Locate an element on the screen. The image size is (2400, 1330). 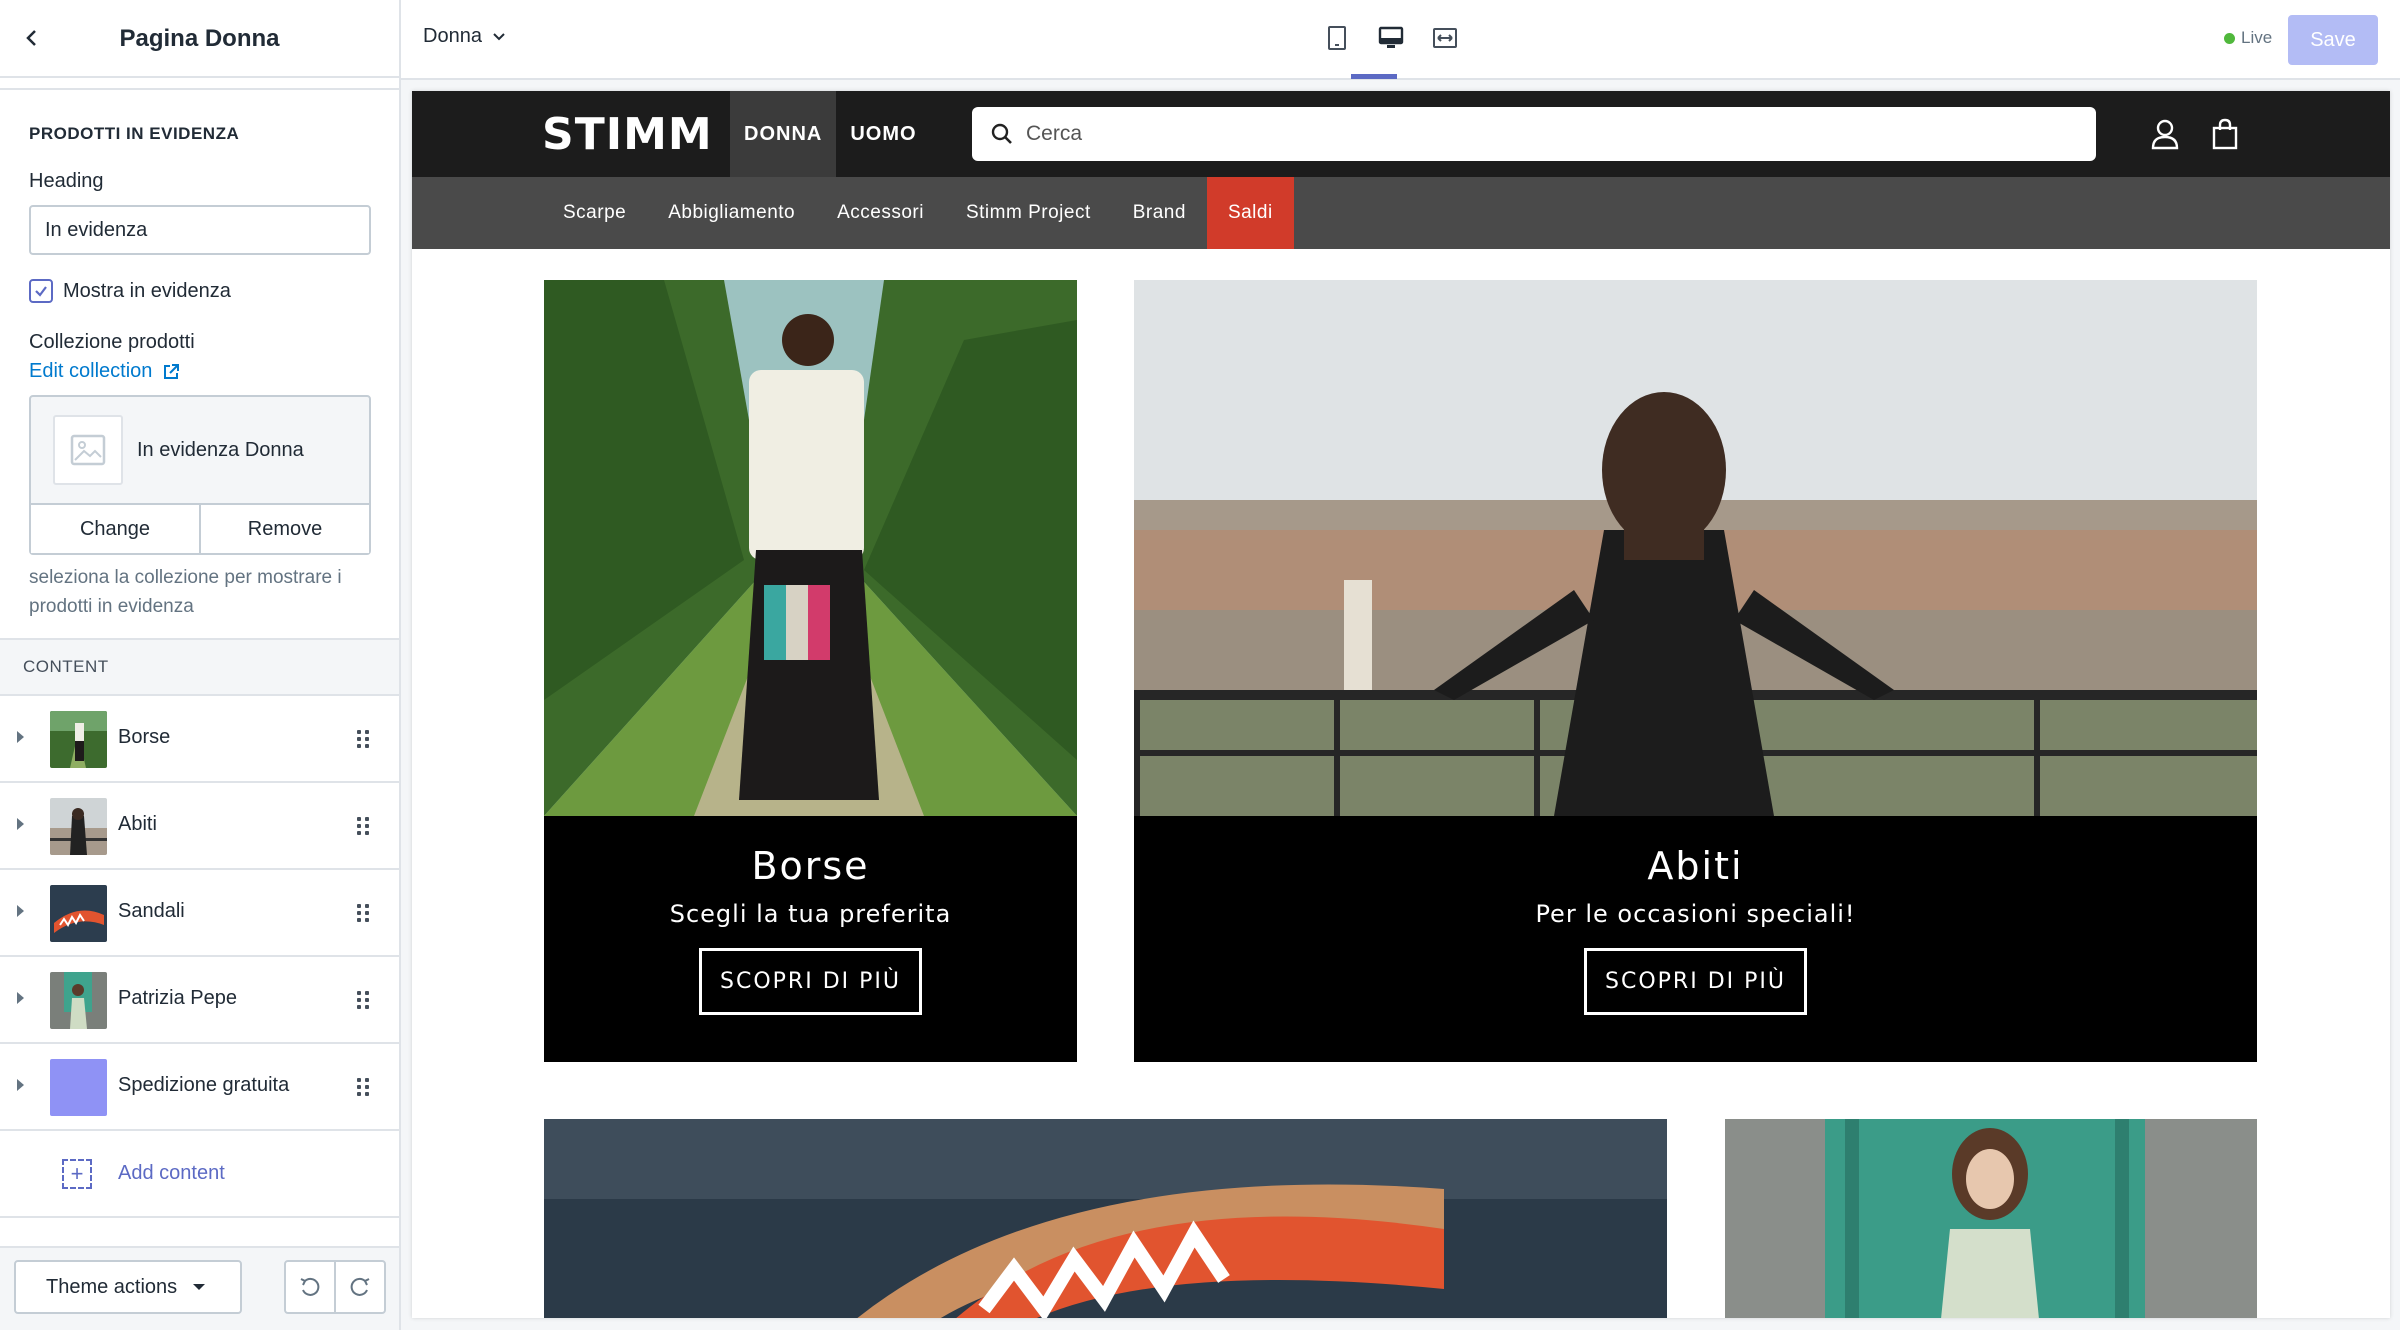
add-content-label: Add content is located at coordinates (171, 1173).